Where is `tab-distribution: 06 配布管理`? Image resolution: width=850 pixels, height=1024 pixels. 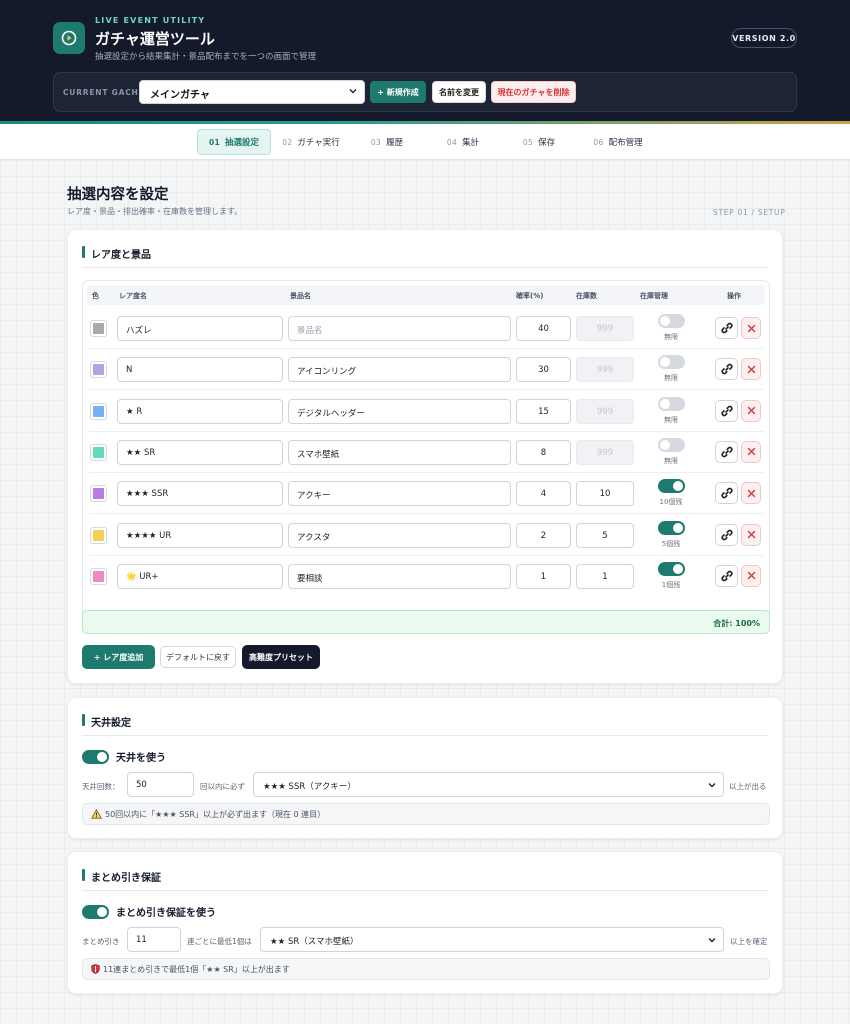
tab-distribution: 06 配布管理 is located at coordinates (618, 142).